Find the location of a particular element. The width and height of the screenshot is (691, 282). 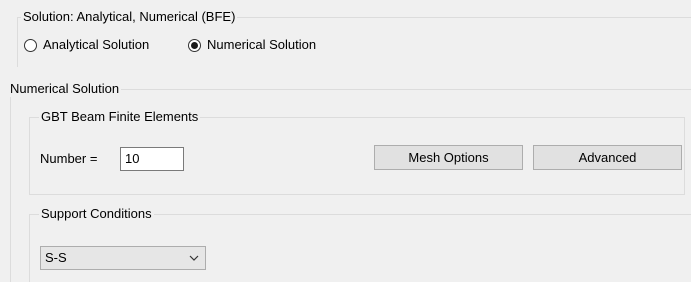

solution-groupbox-title: Solution: Analytical, Numerical (BFE) is located at coordinates (129, 17).